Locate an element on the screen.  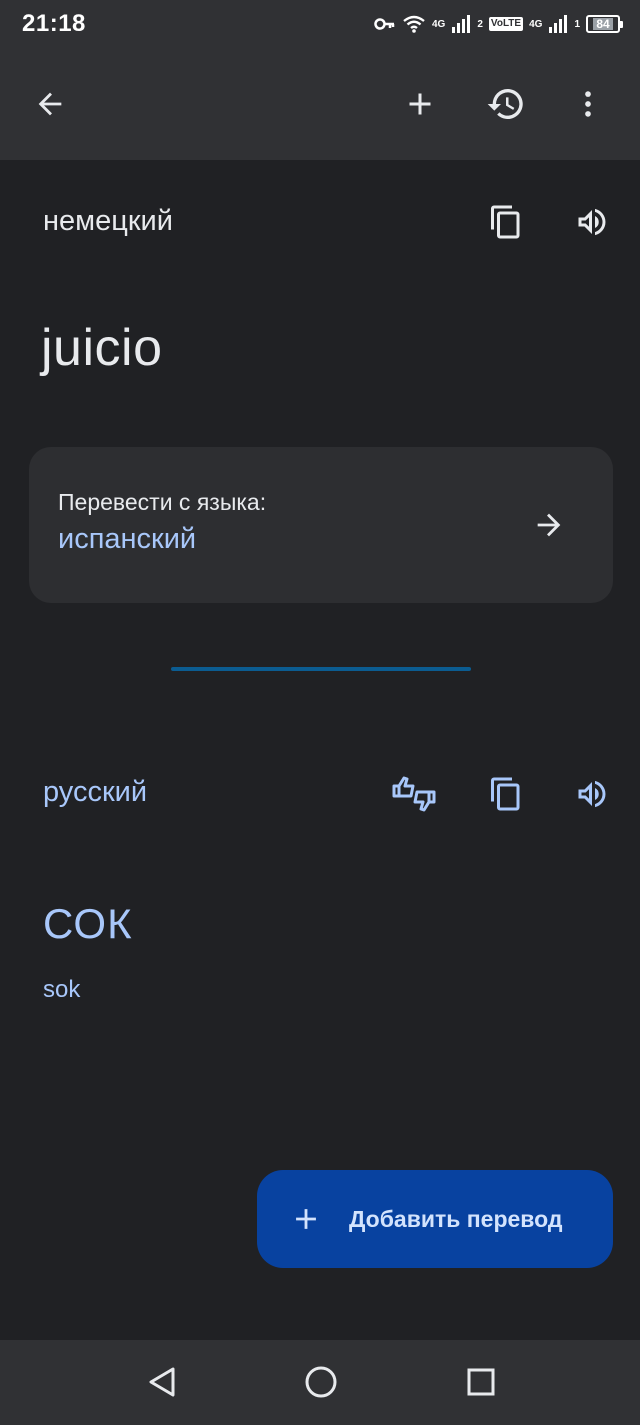
target-speak-button is located at coordinates (592, 794).